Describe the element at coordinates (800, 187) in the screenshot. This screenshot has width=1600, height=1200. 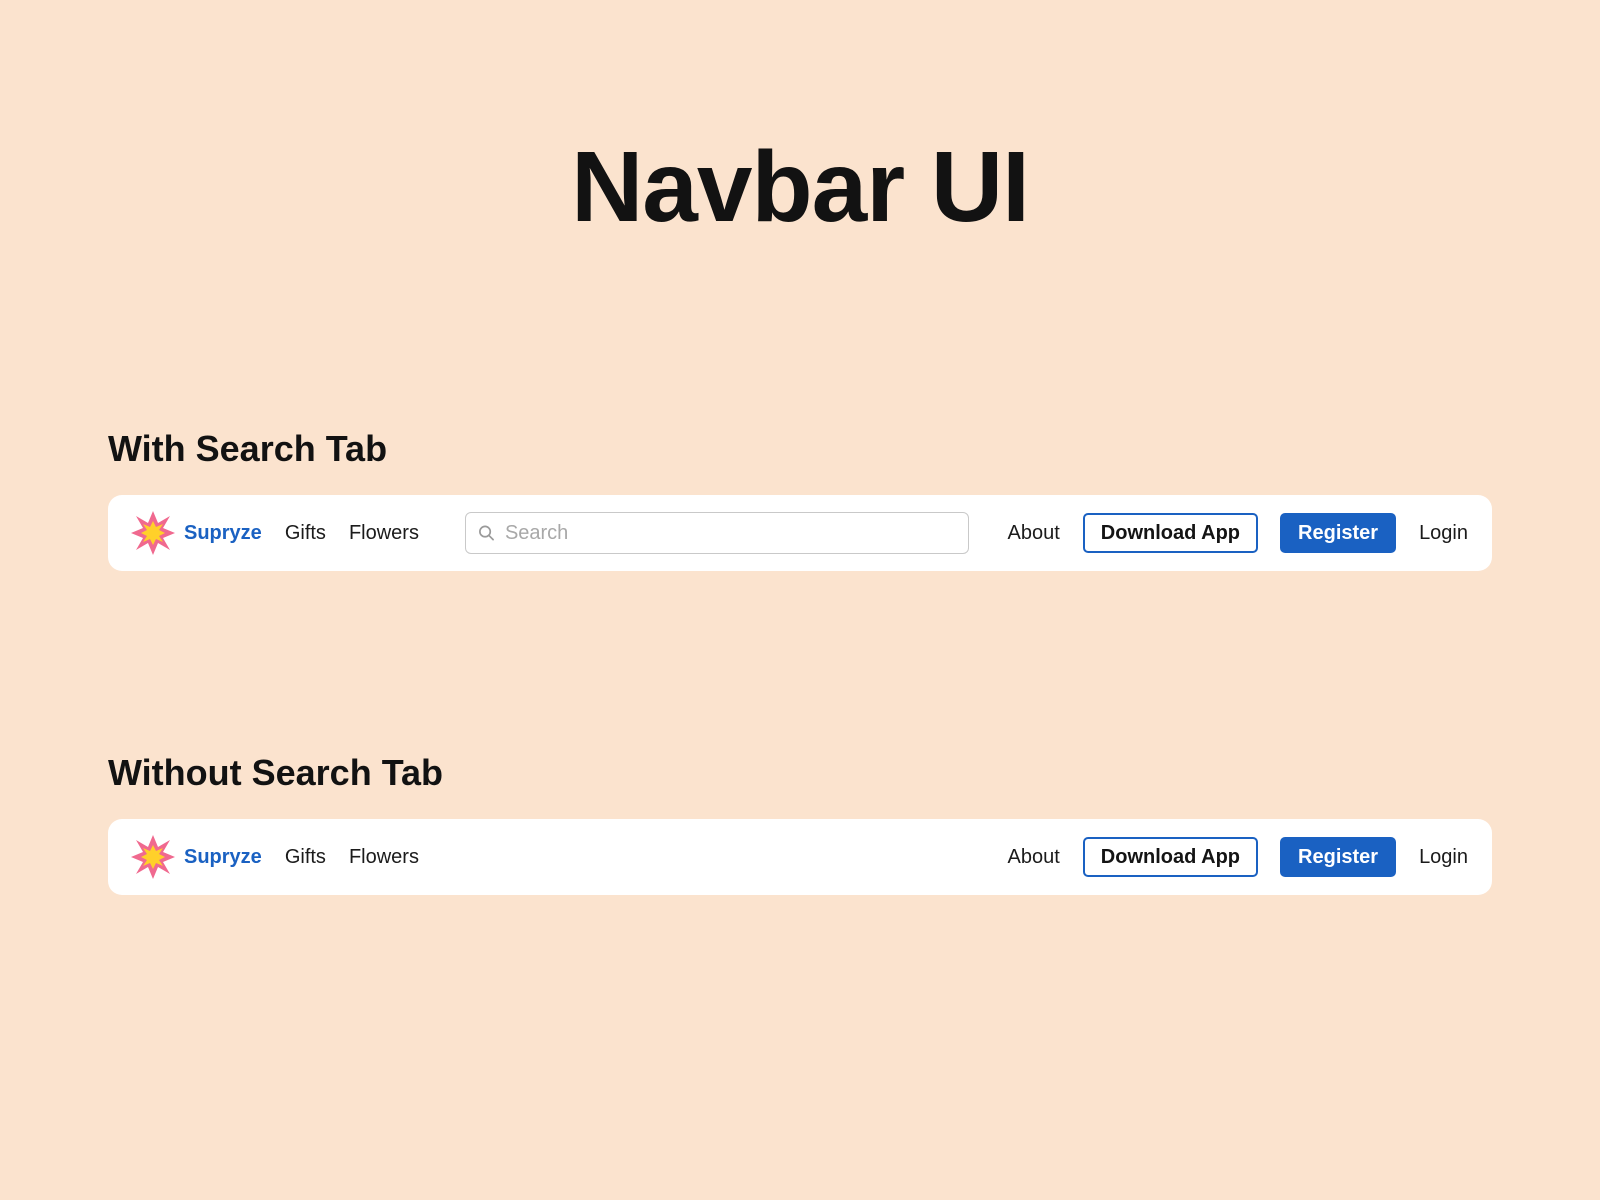
I see `page-title: Navbar UI` at that location.